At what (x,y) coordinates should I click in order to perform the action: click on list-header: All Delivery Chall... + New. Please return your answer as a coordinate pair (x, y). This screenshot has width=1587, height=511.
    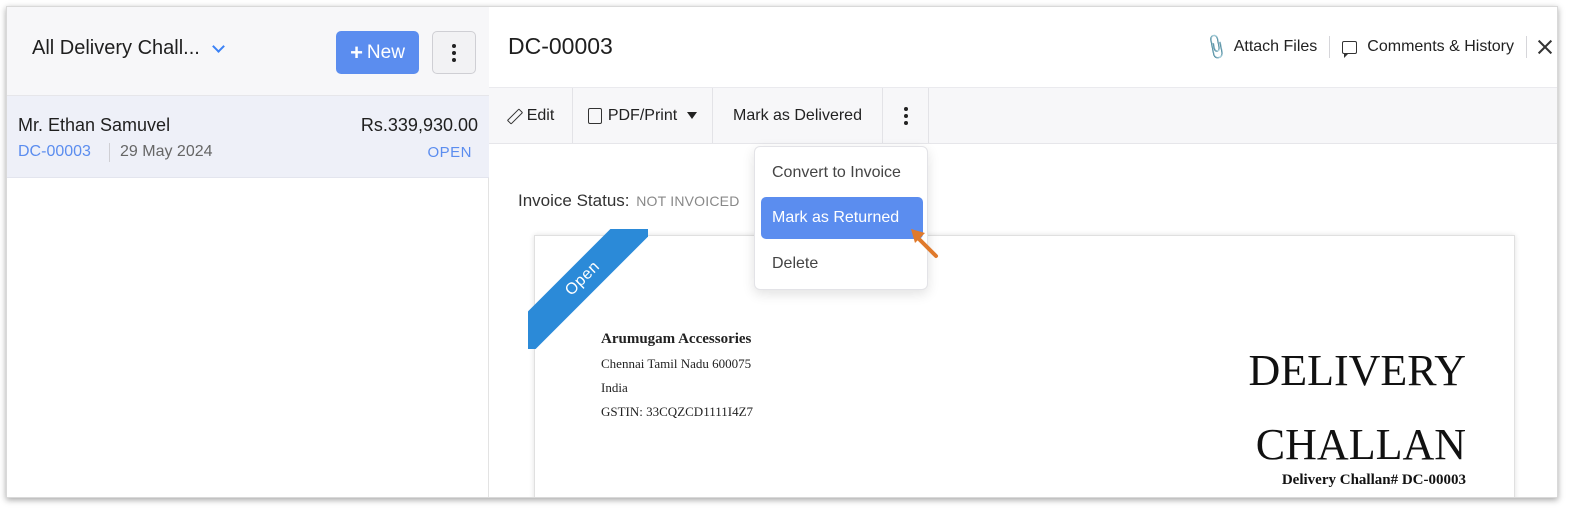
    Looking at the image, I should click on (248, 51).